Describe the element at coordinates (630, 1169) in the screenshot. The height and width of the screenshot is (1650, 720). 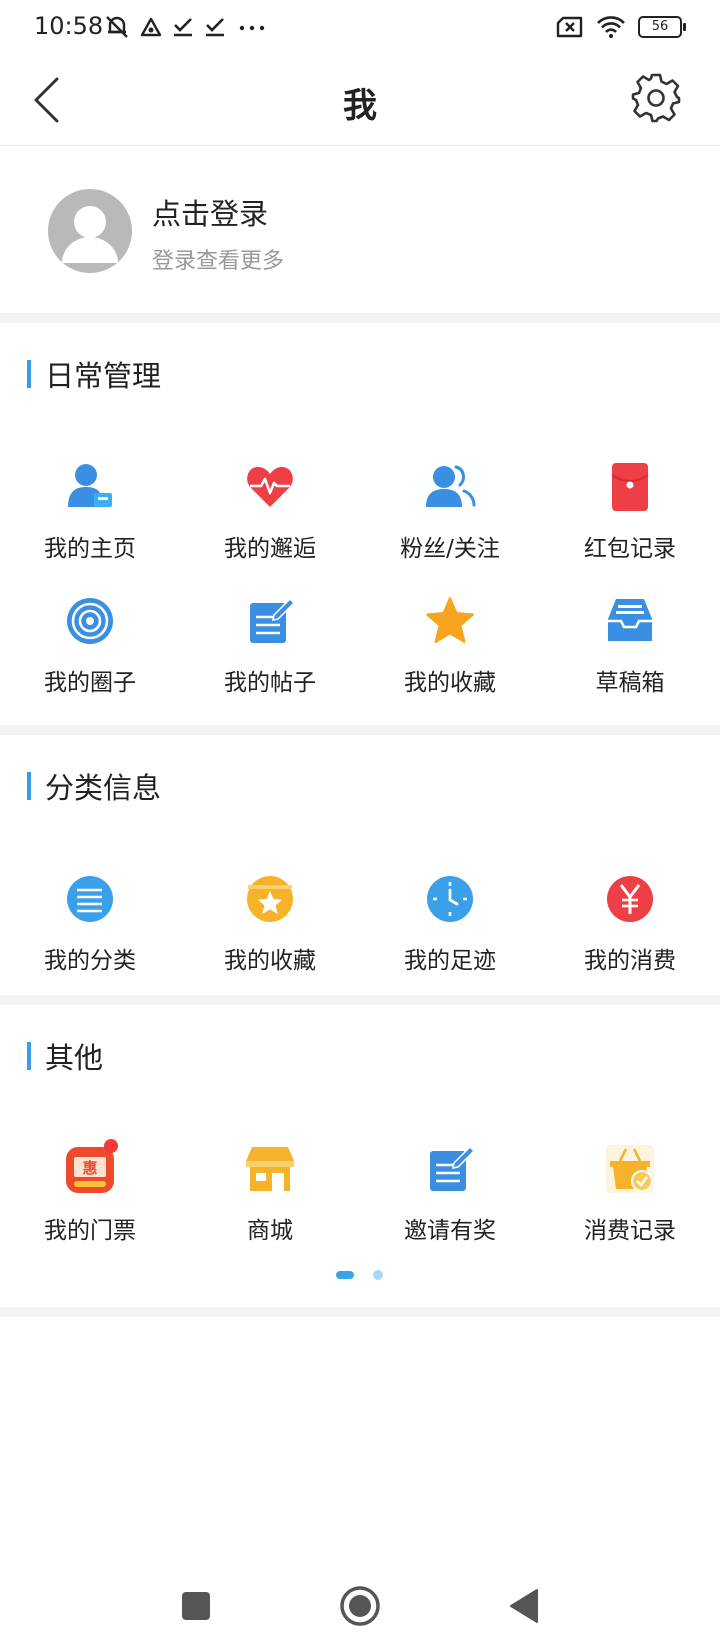
I see `basket-check-icon` at that location.